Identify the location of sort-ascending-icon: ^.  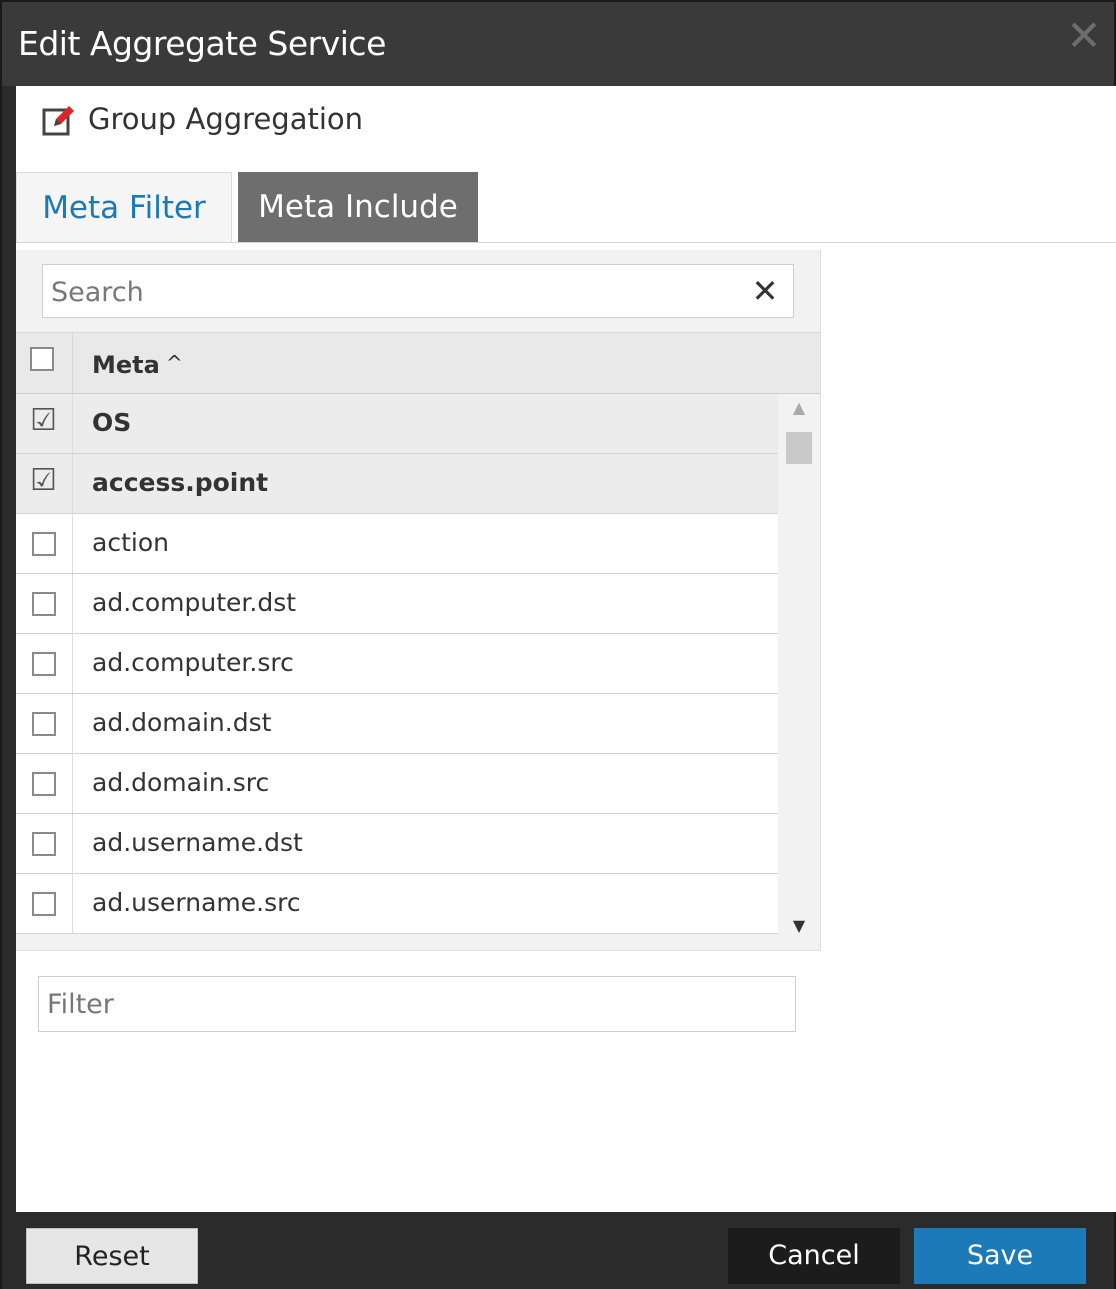
(174, 363).